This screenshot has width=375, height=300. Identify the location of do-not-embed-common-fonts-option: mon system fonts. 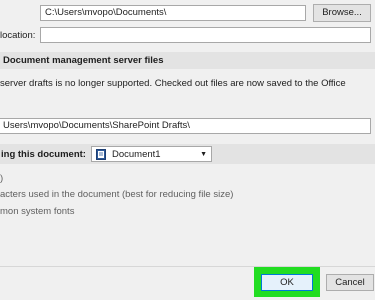
(37, 211).